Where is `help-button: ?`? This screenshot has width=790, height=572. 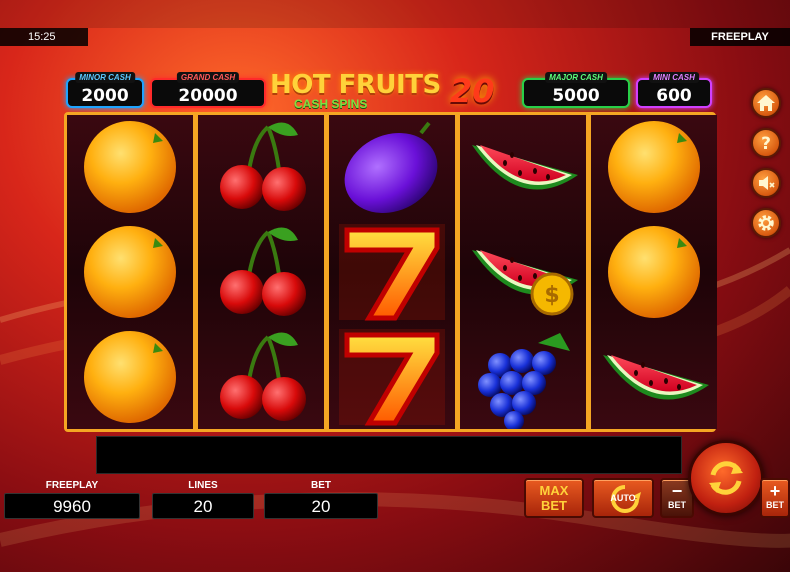 help-button: ? is located at coordinates (766, 143).